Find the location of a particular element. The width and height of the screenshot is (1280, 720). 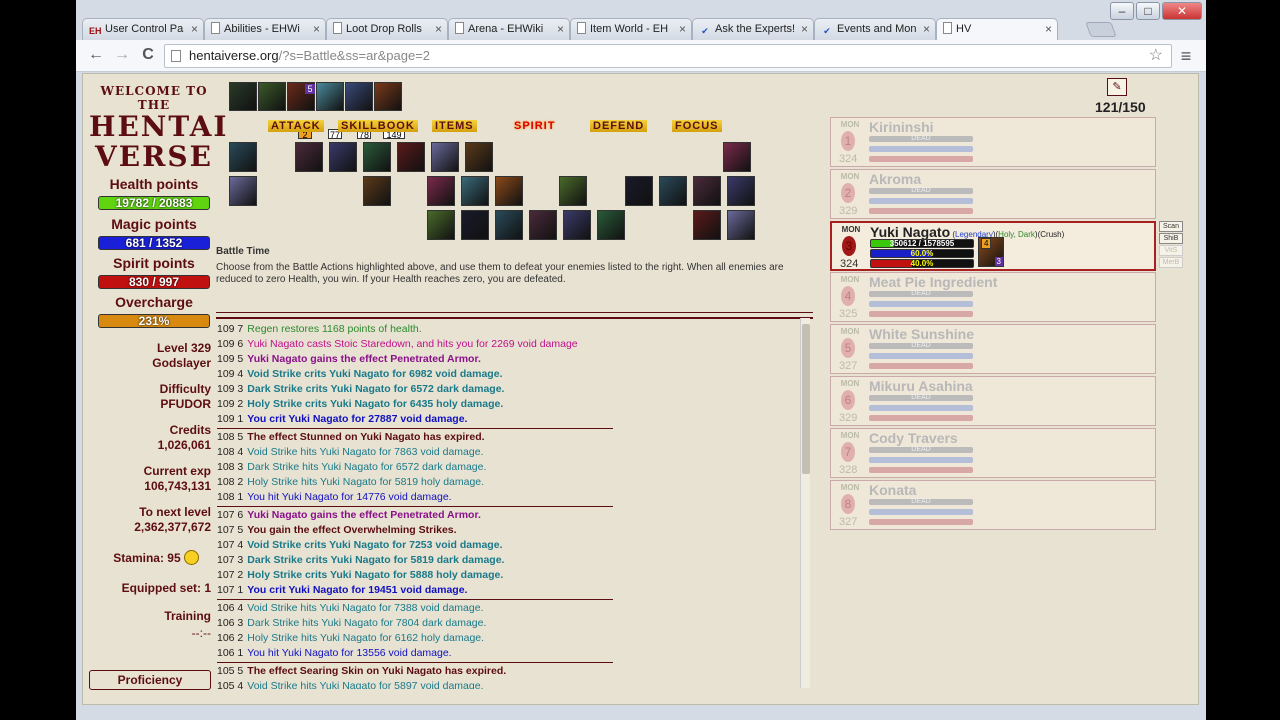

tab-label: Abilities - EHWi is located at coordinates (262, 29).